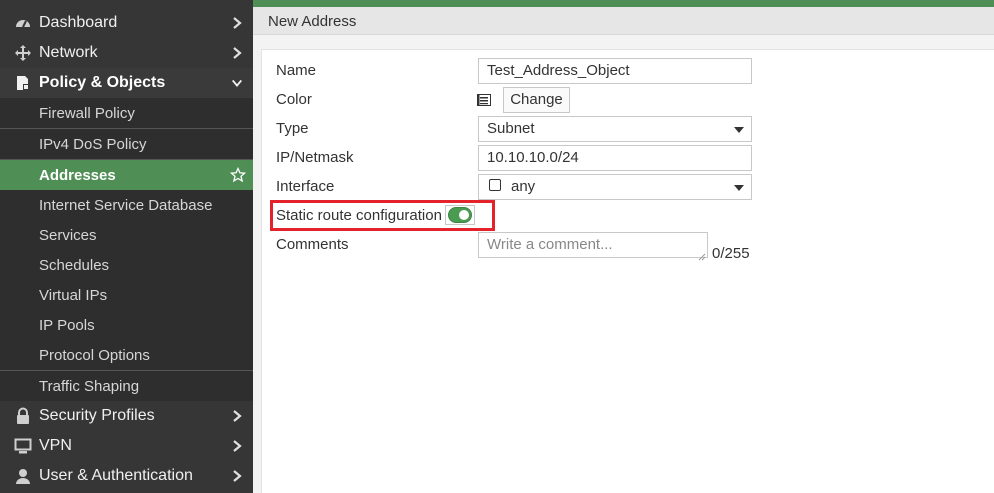 This screenshot has width=994, height=493. What do you see at coordinates (292, 128) in the screenshot?
I see `type-label: Type` at bounding box center [292, 128].